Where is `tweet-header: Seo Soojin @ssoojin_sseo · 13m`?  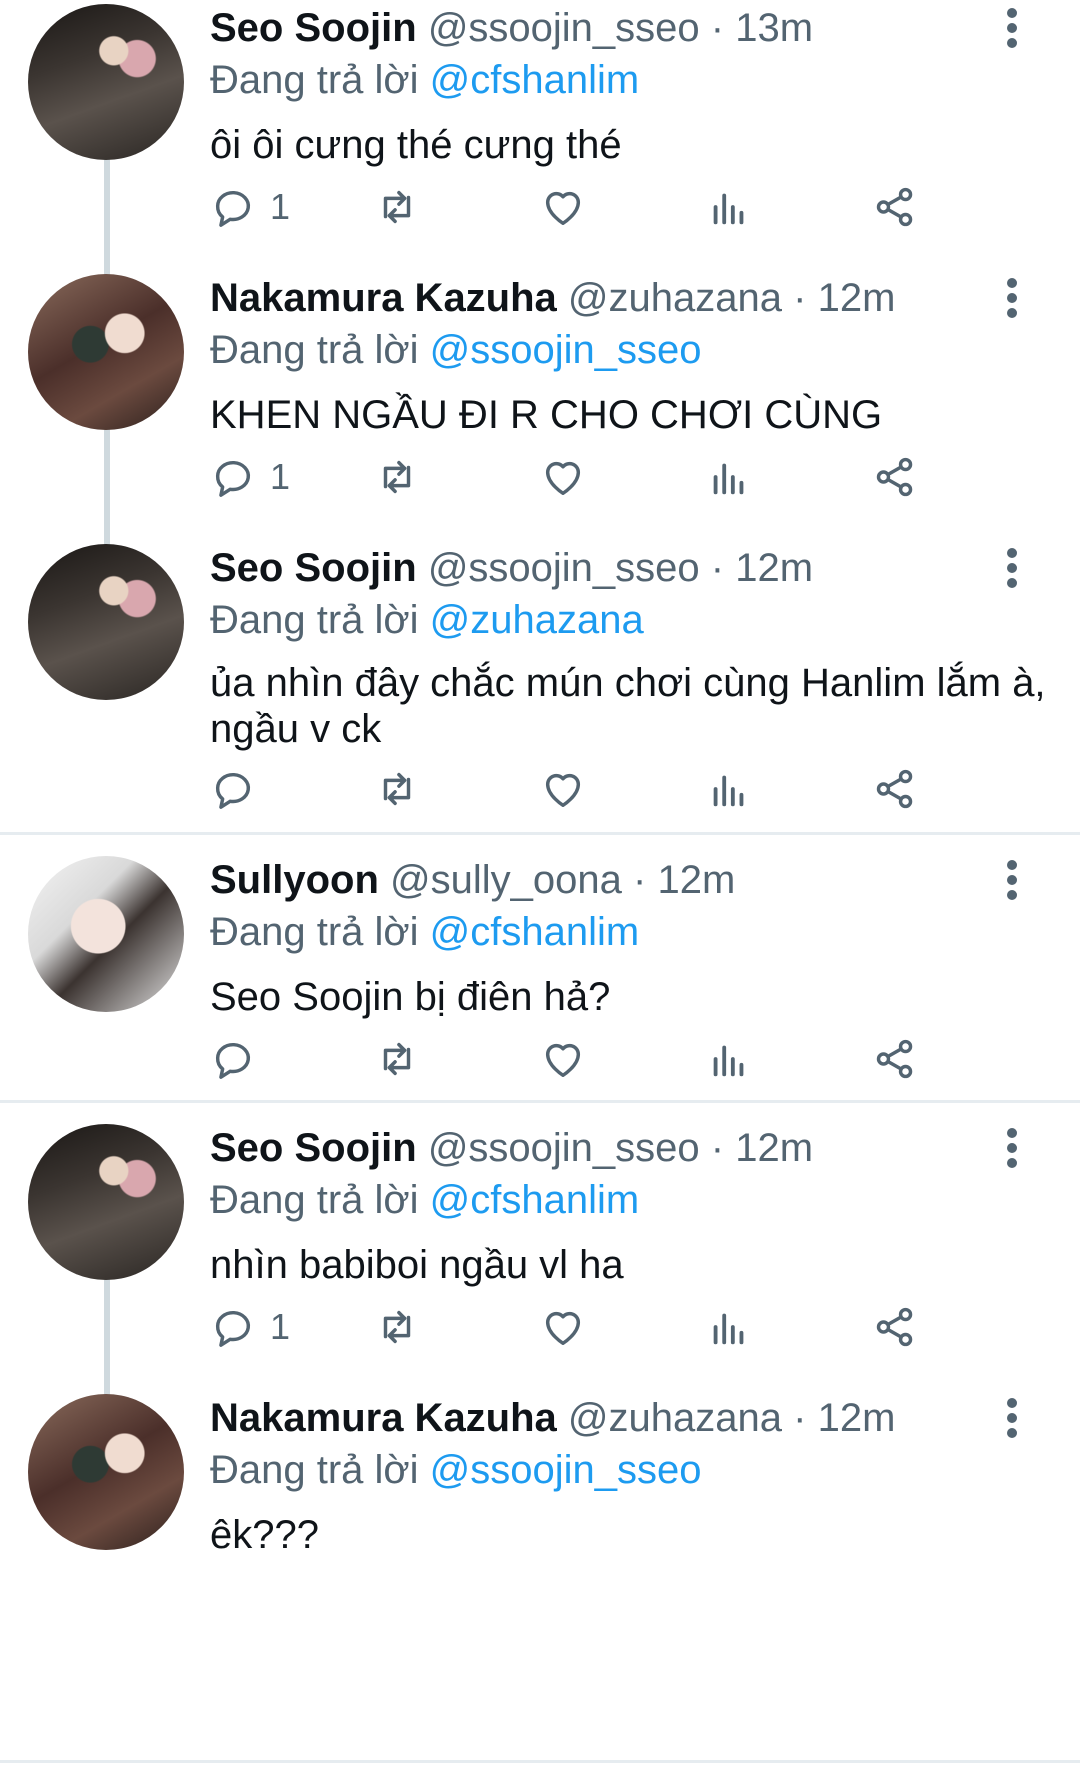 tweet-header: Seo Soojin @ssoojin_sseo · 13m is located at coordinates (511, 28).